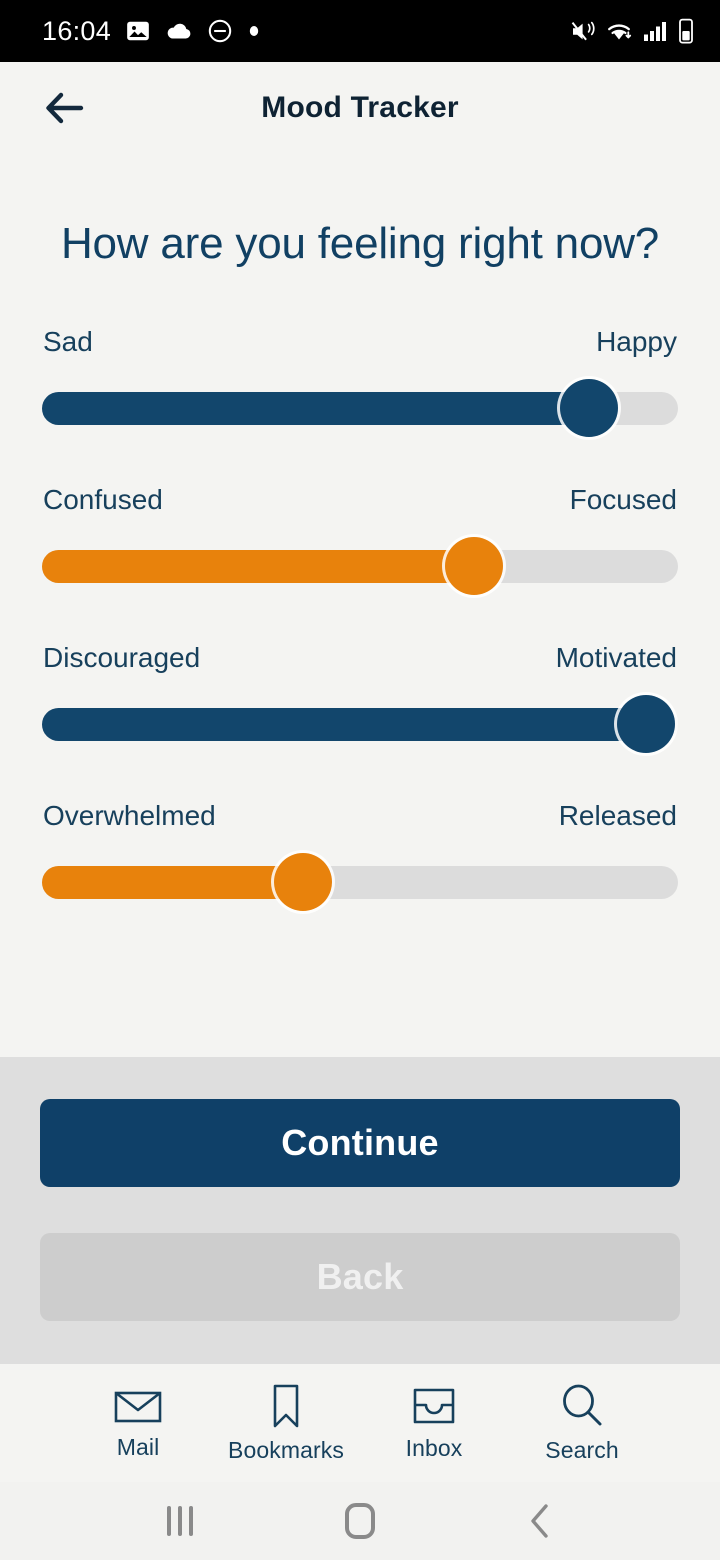 The height and width of the screenshot is (1560, 720). I want to click on app-bar: Mood Tracker, so click(360, 108).